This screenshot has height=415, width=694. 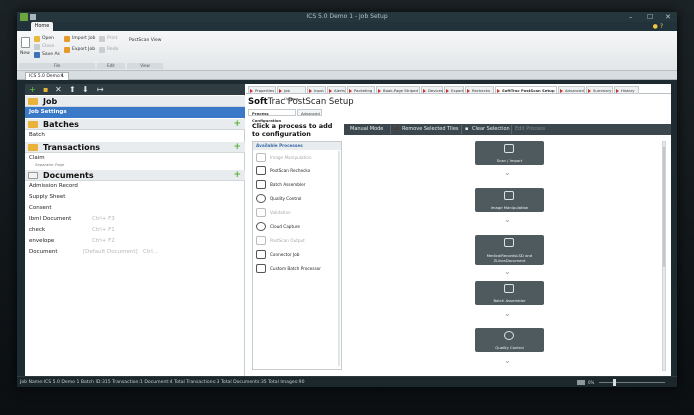 I want to click on move-down-button: ⬇, so click(x=85, y=89).